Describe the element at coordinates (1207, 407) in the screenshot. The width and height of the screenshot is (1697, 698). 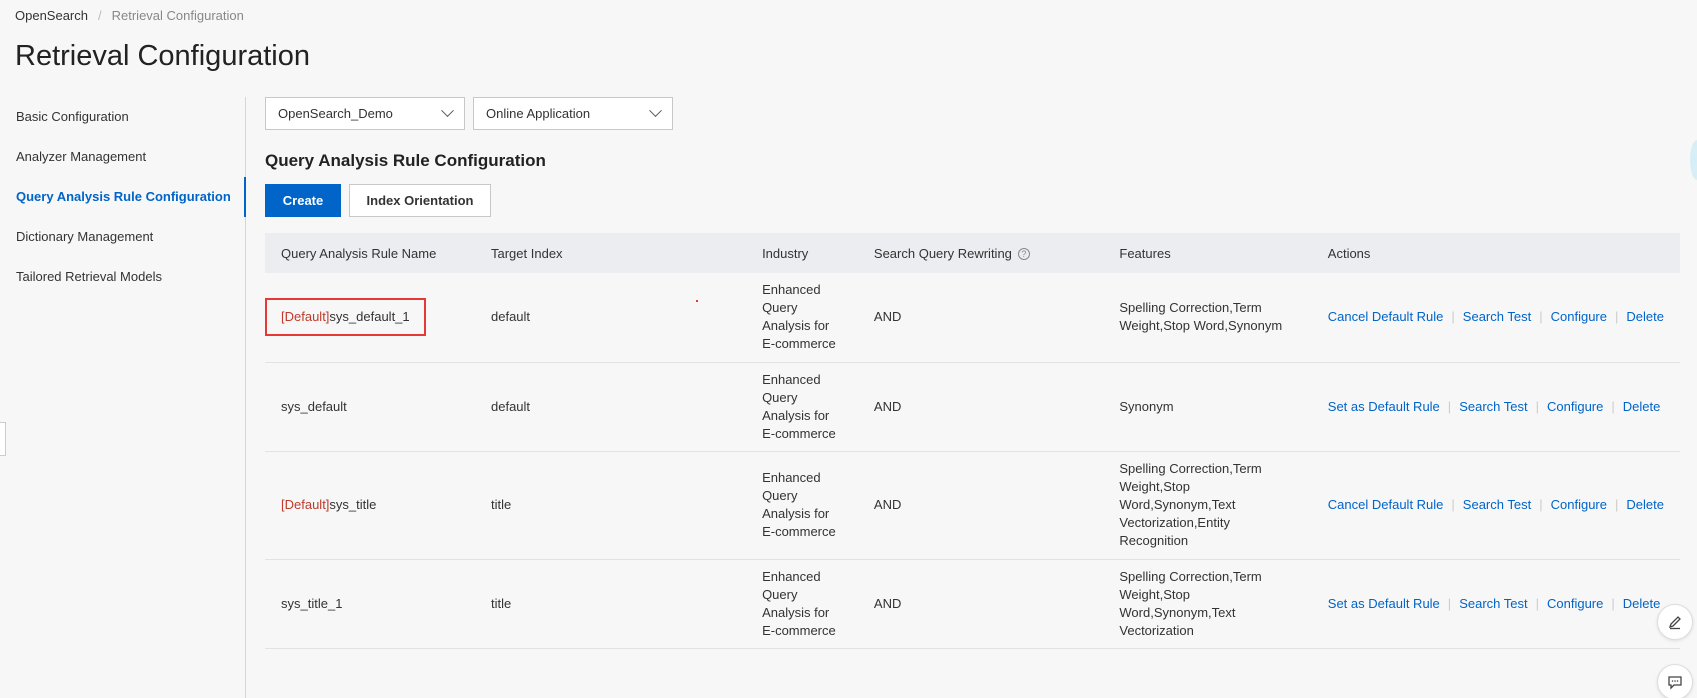
I see `features-cell: Synonym` at that location.